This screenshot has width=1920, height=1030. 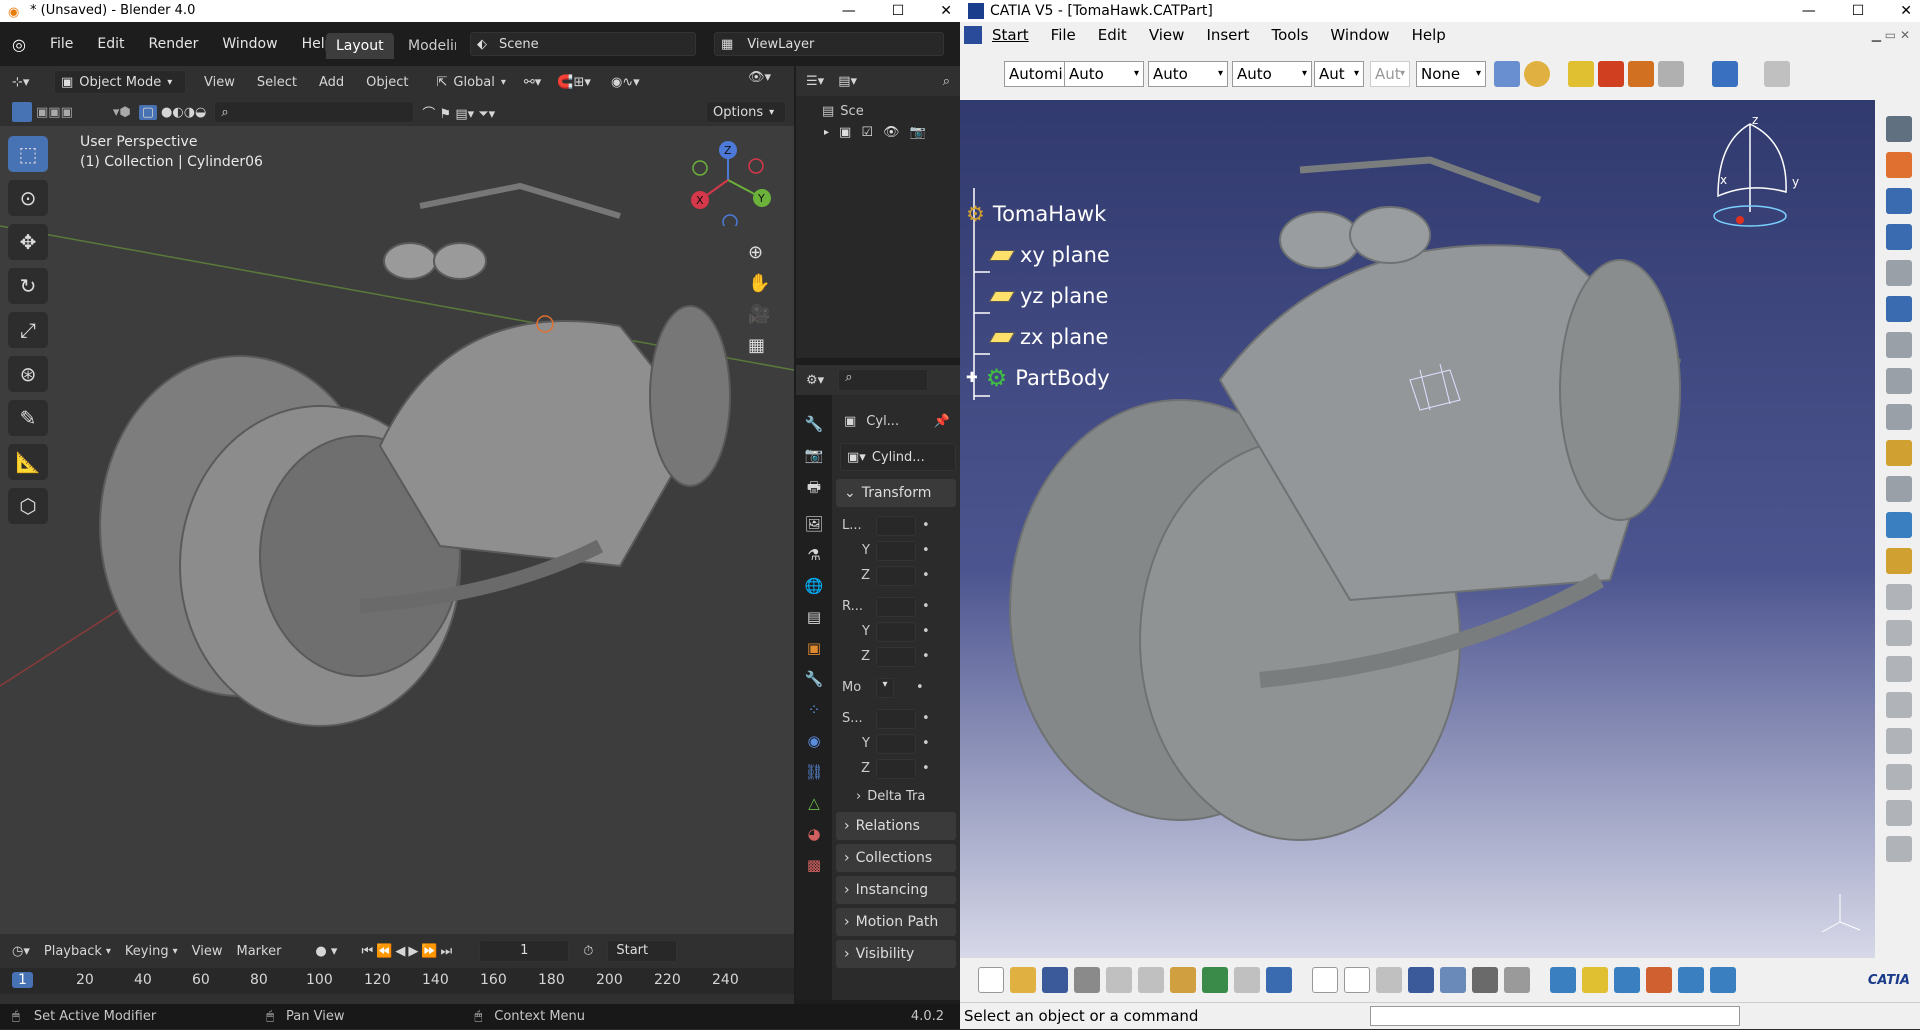 I want to click on location-x-row: L... •, so click(x=901, y=525).